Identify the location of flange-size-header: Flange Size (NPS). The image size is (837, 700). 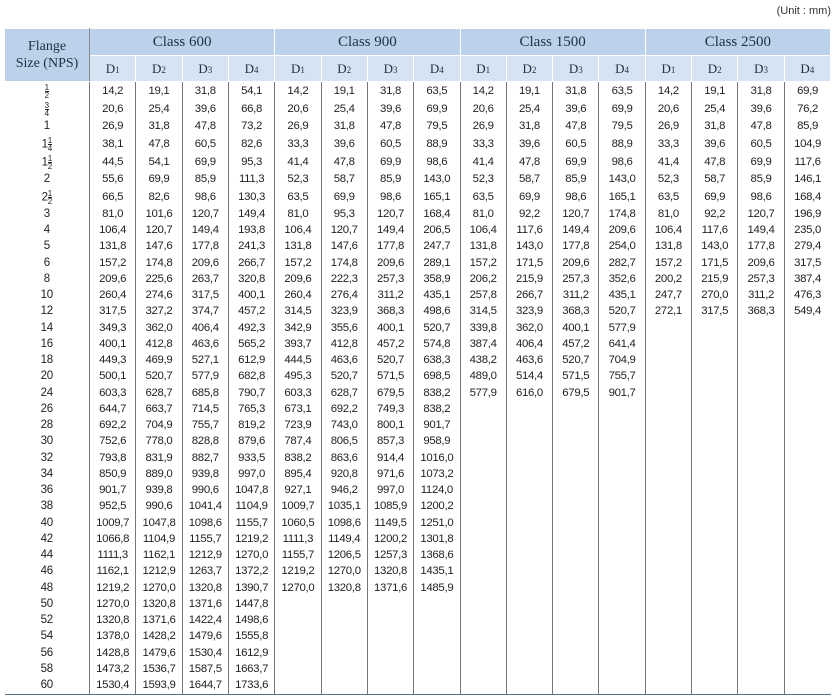
(47, 55).